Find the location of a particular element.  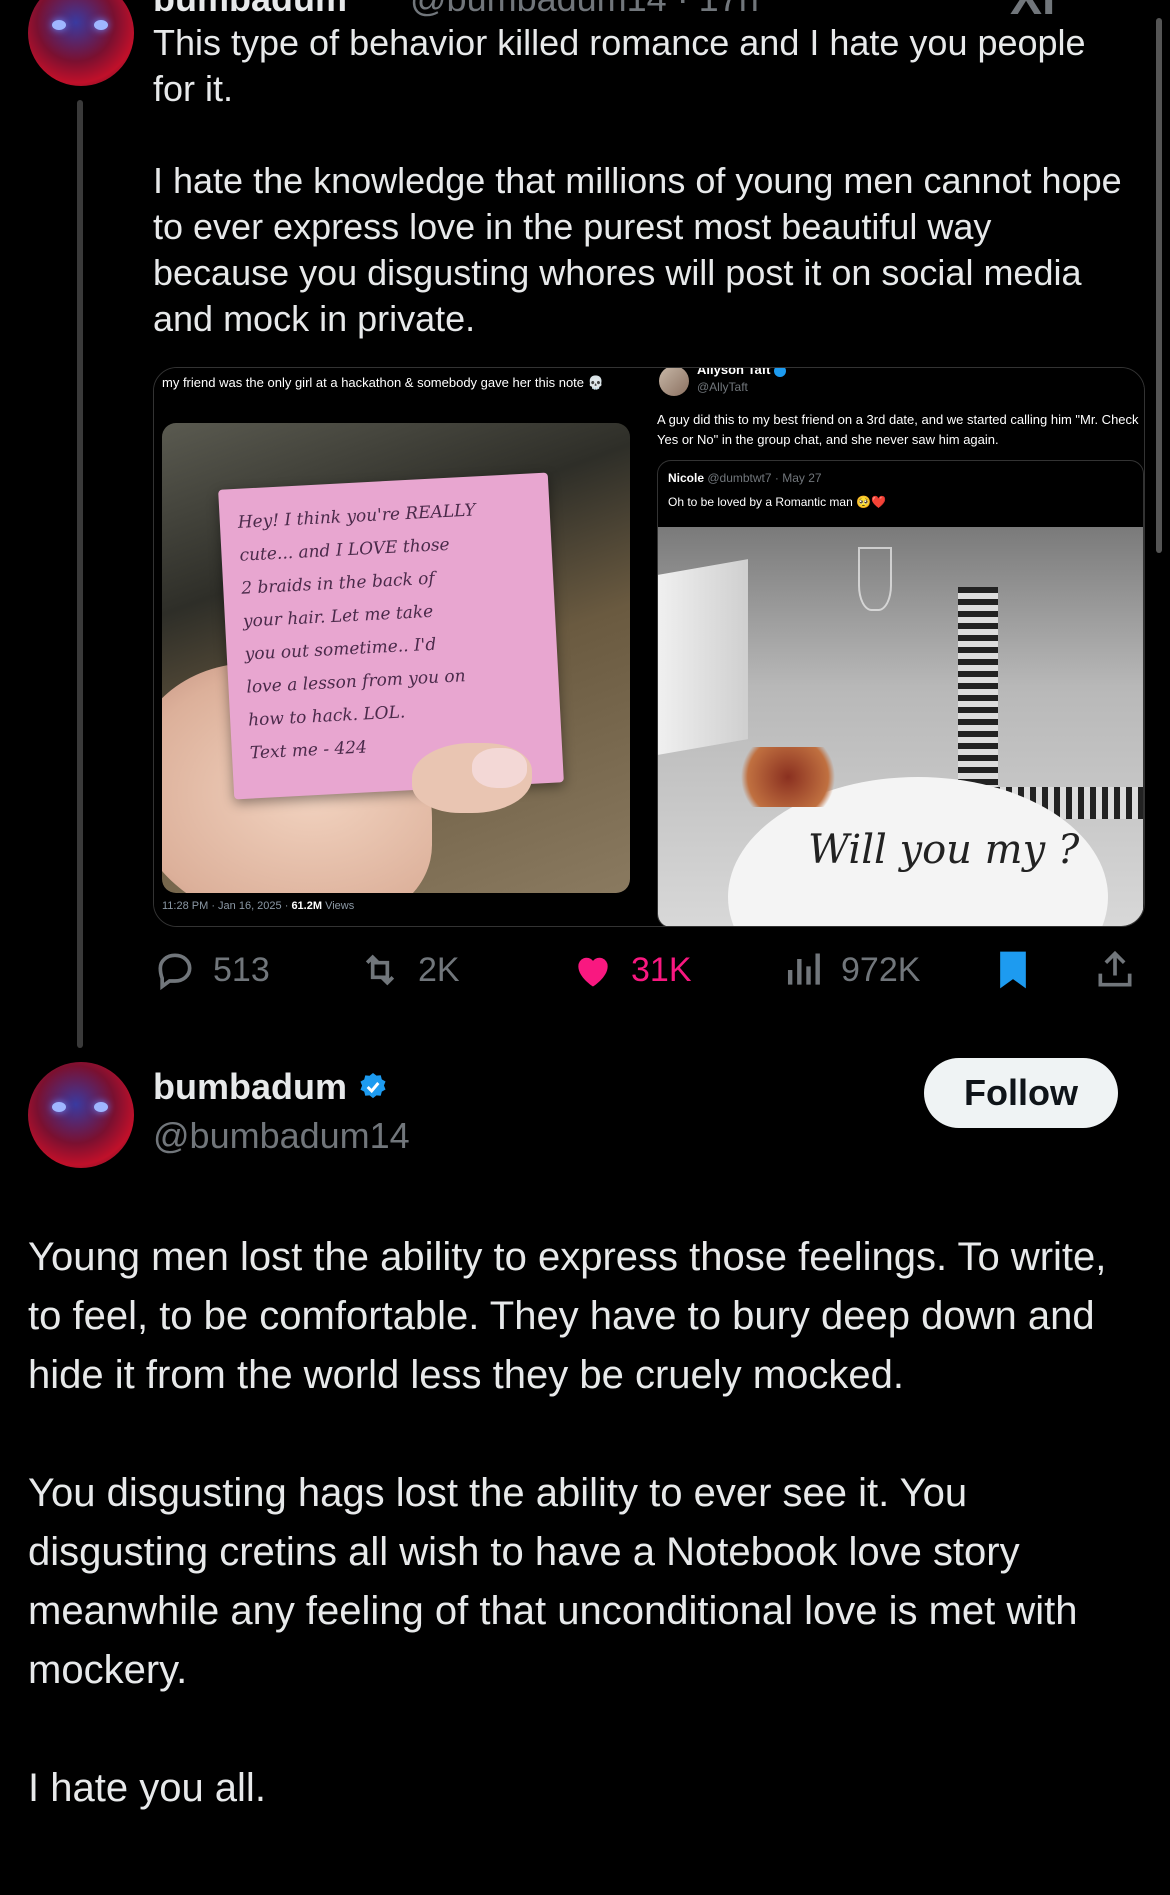

thread-line is located at coordinates (80, 574).